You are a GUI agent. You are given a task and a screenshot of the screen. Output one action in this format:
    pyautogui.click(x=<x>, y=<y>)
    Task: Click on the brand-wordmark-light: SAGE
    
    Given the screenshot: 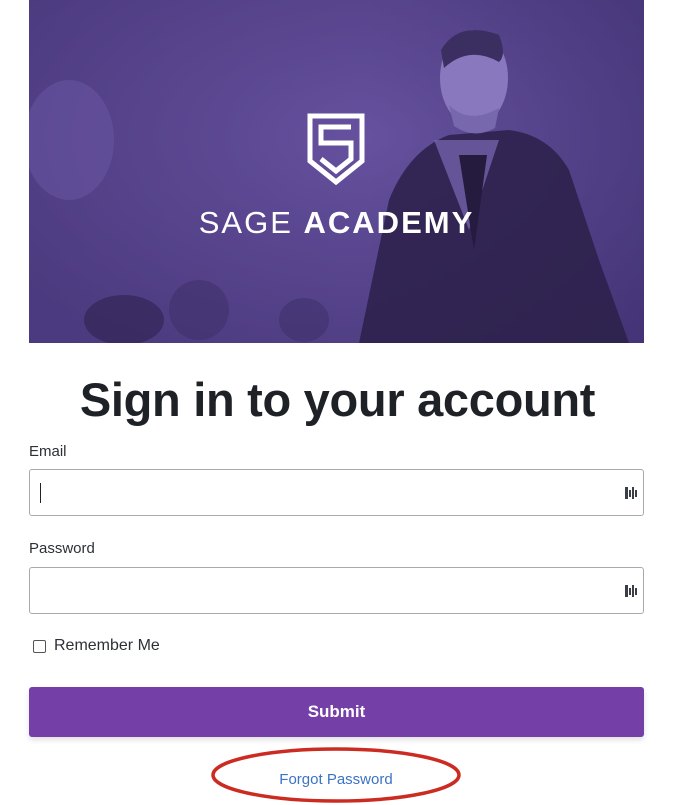 What is the action you would take?
    pyautogui.click(x=251, y=222)
    